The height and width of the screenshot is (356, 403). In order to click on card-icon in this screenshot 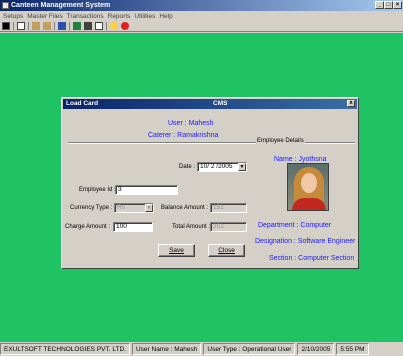, I will do `click(88, 26)`.